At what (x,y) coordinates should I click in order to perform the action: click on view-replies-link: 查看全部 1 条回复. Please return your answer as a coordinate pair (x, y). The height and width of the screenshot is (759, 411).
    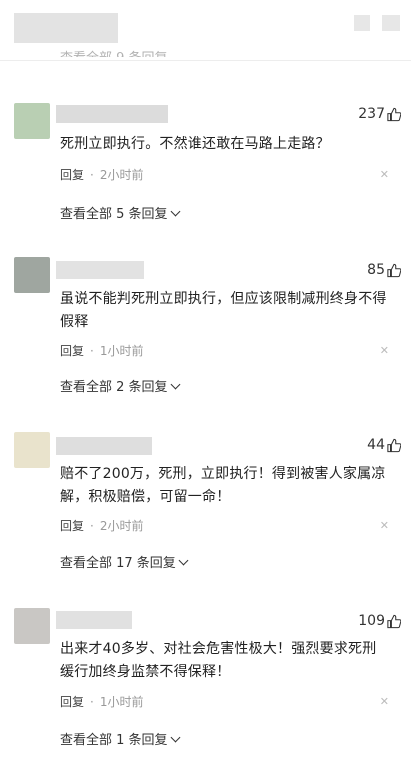
    Looking at the image, I should click on (120, 738).